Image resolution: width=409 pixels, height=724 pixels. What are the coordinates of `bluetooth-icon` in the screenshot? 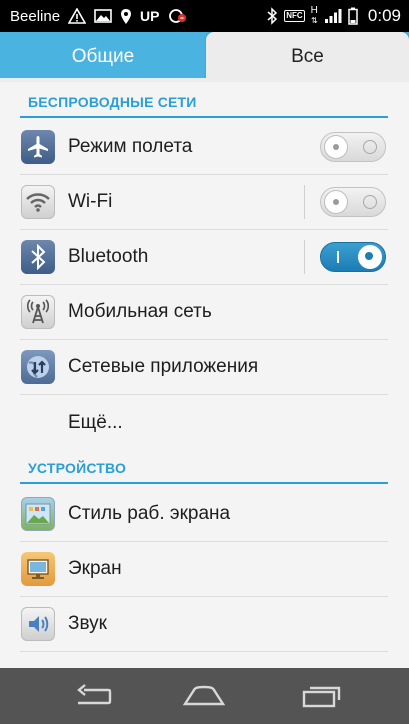 It's located at (38, 257).